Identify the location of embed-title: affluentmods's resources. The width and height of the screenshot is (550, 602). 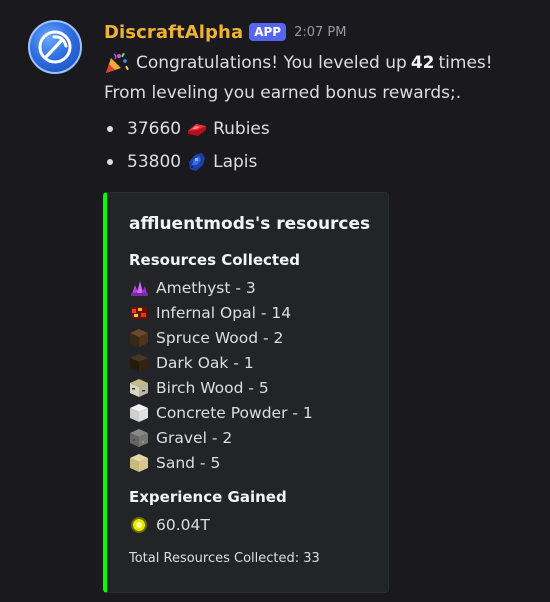
(250, 224).